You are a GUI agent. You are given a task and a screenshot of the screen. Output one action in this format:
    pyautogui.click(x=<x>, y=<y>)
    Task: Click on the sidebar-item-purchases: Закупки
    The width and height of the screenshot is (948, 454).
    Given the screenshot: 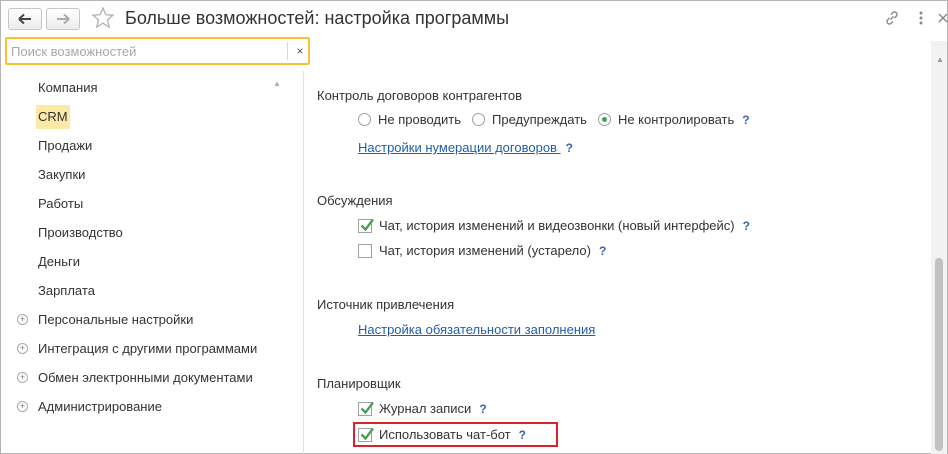 What is the action you would take?
    pyautogui.click(x=151, y=175)
    